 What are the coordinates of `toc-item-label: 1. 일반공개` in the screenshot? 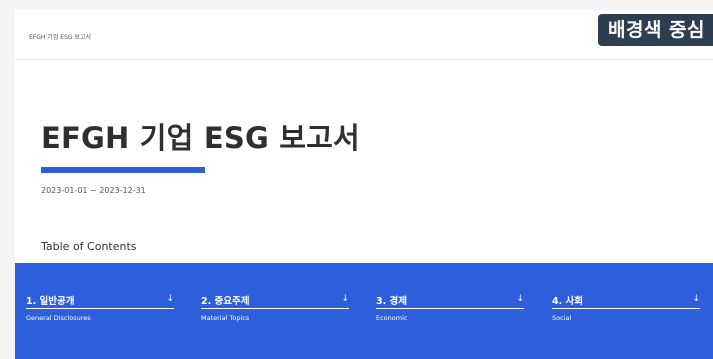 It's located at (50, 301).